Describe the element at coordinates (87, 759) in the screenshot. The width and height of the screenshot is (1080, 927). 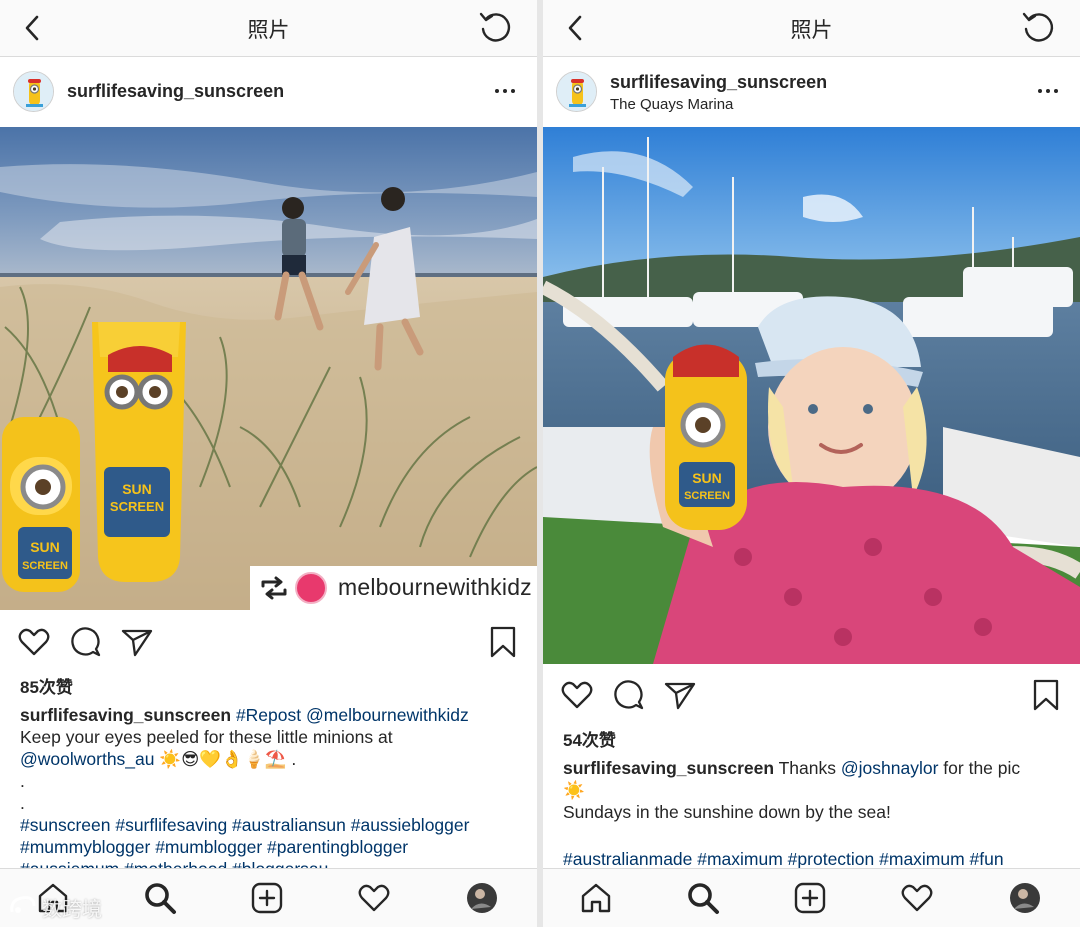
I see `caption-mention: @woolworths_au` at that location.